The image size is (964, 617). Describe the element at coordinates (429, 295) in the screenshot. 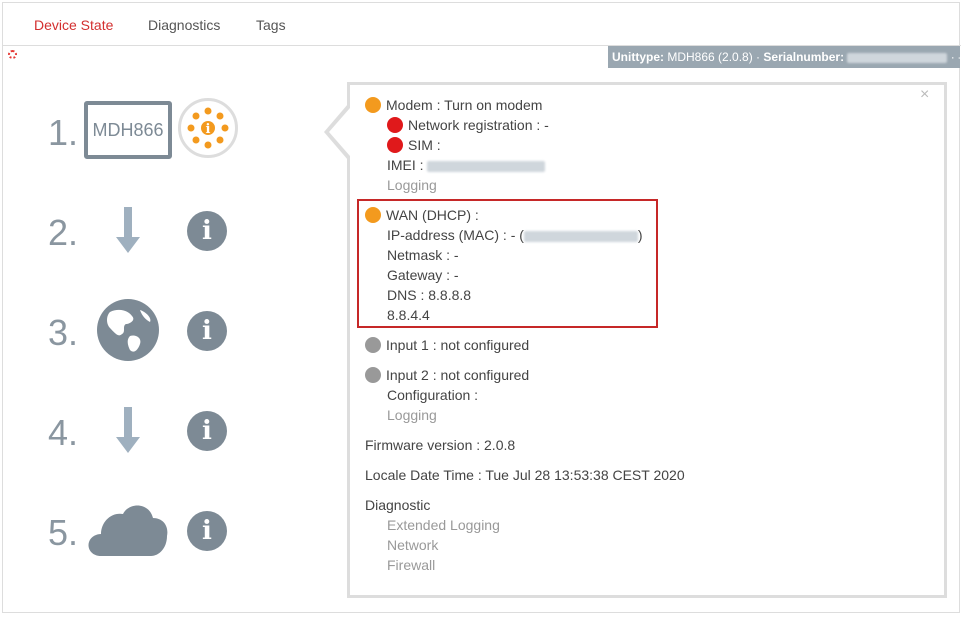

I see `dns-primary-row: DNS : 8.8.8.8` at that location.